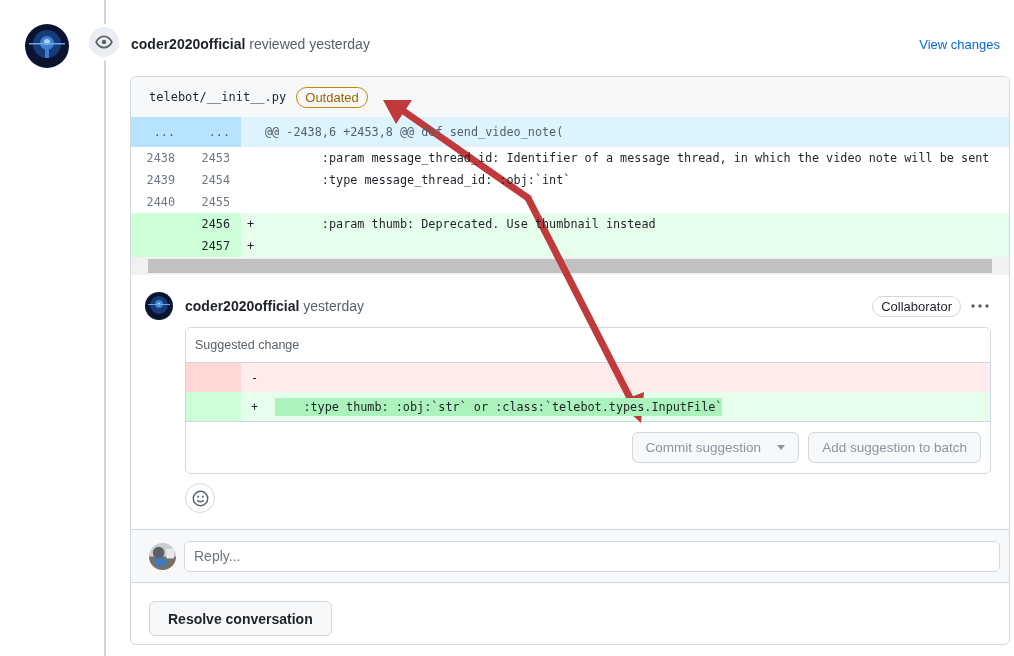  What do you see at coordinates (160, 202) in the screenshot?
I see `line-number: 2440` at bounding box center [160, 202].